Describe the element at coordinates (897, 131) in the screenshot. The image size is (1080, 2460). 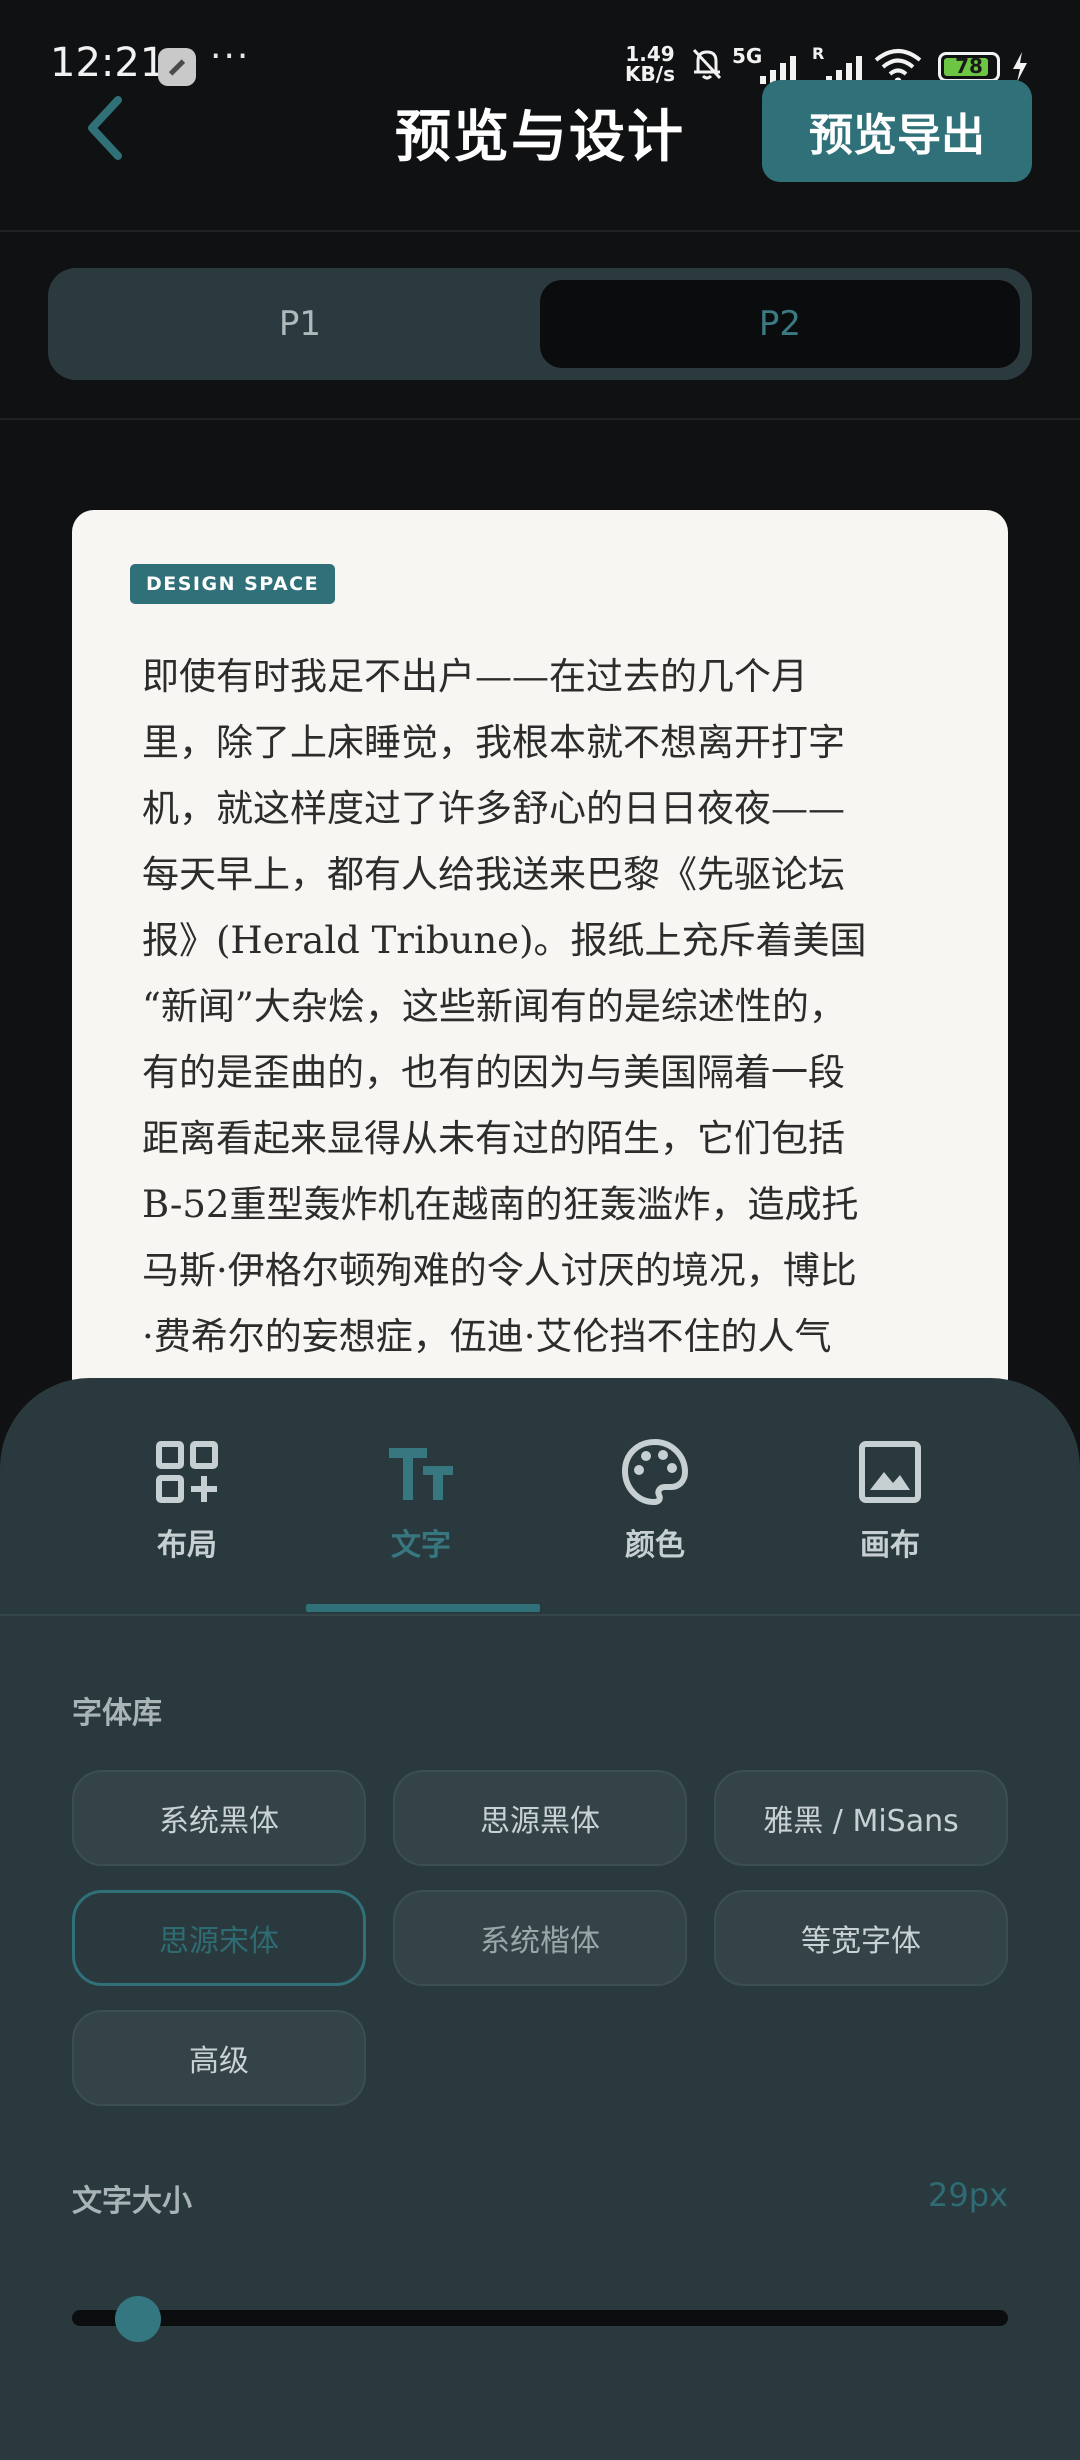
I see `preview-export-button: 预览导出` at that location.